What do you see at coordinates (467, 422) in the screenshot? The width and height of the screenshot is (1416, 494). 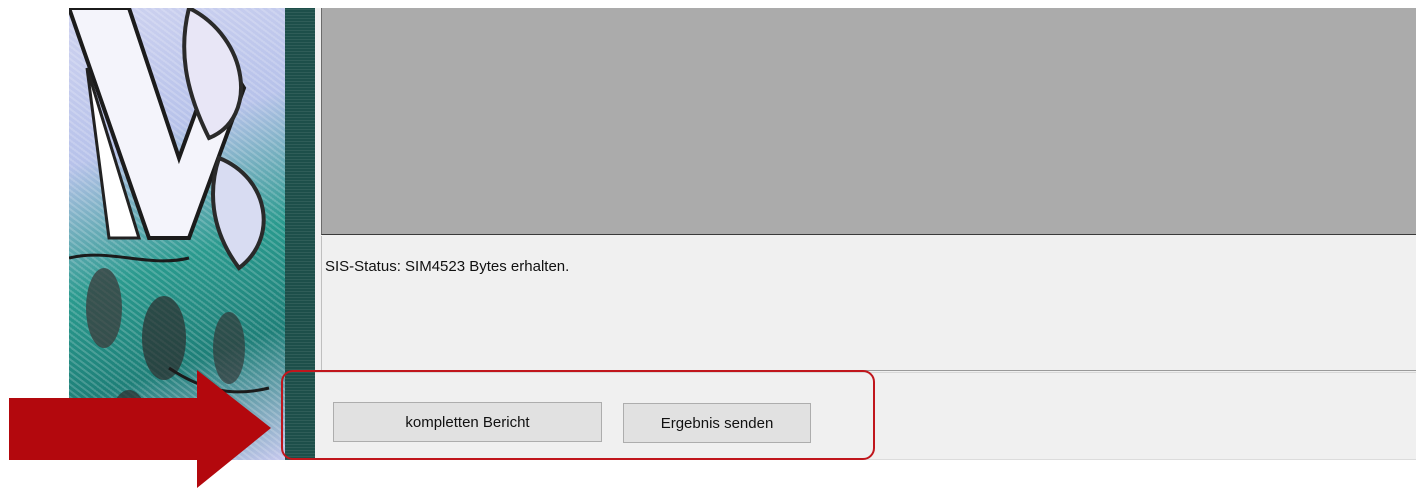 I see `full-report-button: kompletten Bericht` at bounding box center [467, 422].